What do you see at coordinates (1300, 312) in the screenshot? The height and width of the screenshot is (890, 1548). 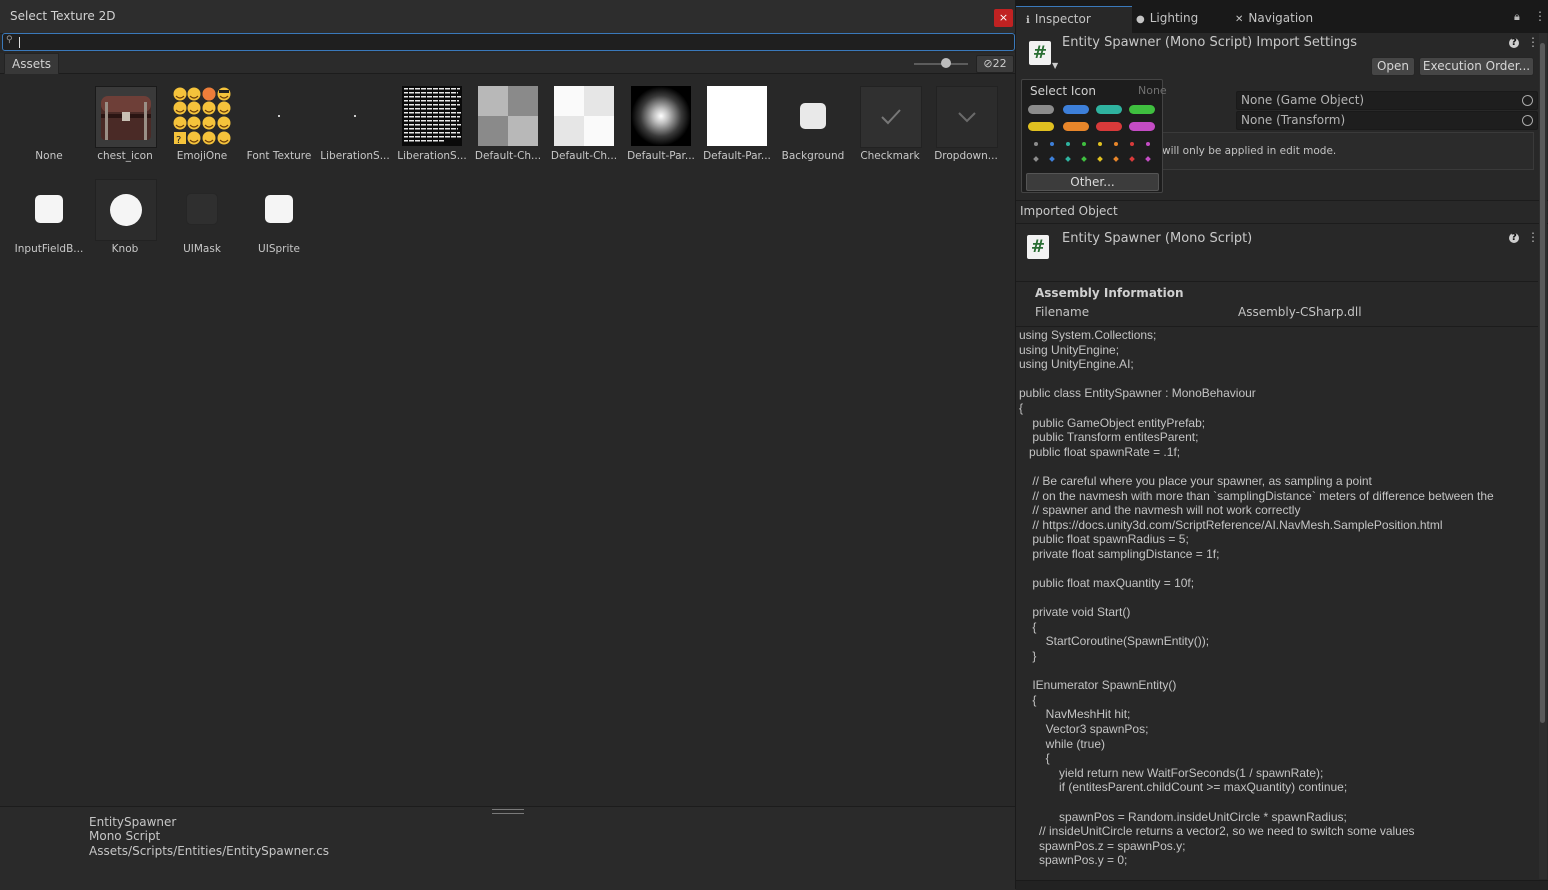 I see `filename-value: Assembly-CSharp.dll` at bounding box center [1300, 312].